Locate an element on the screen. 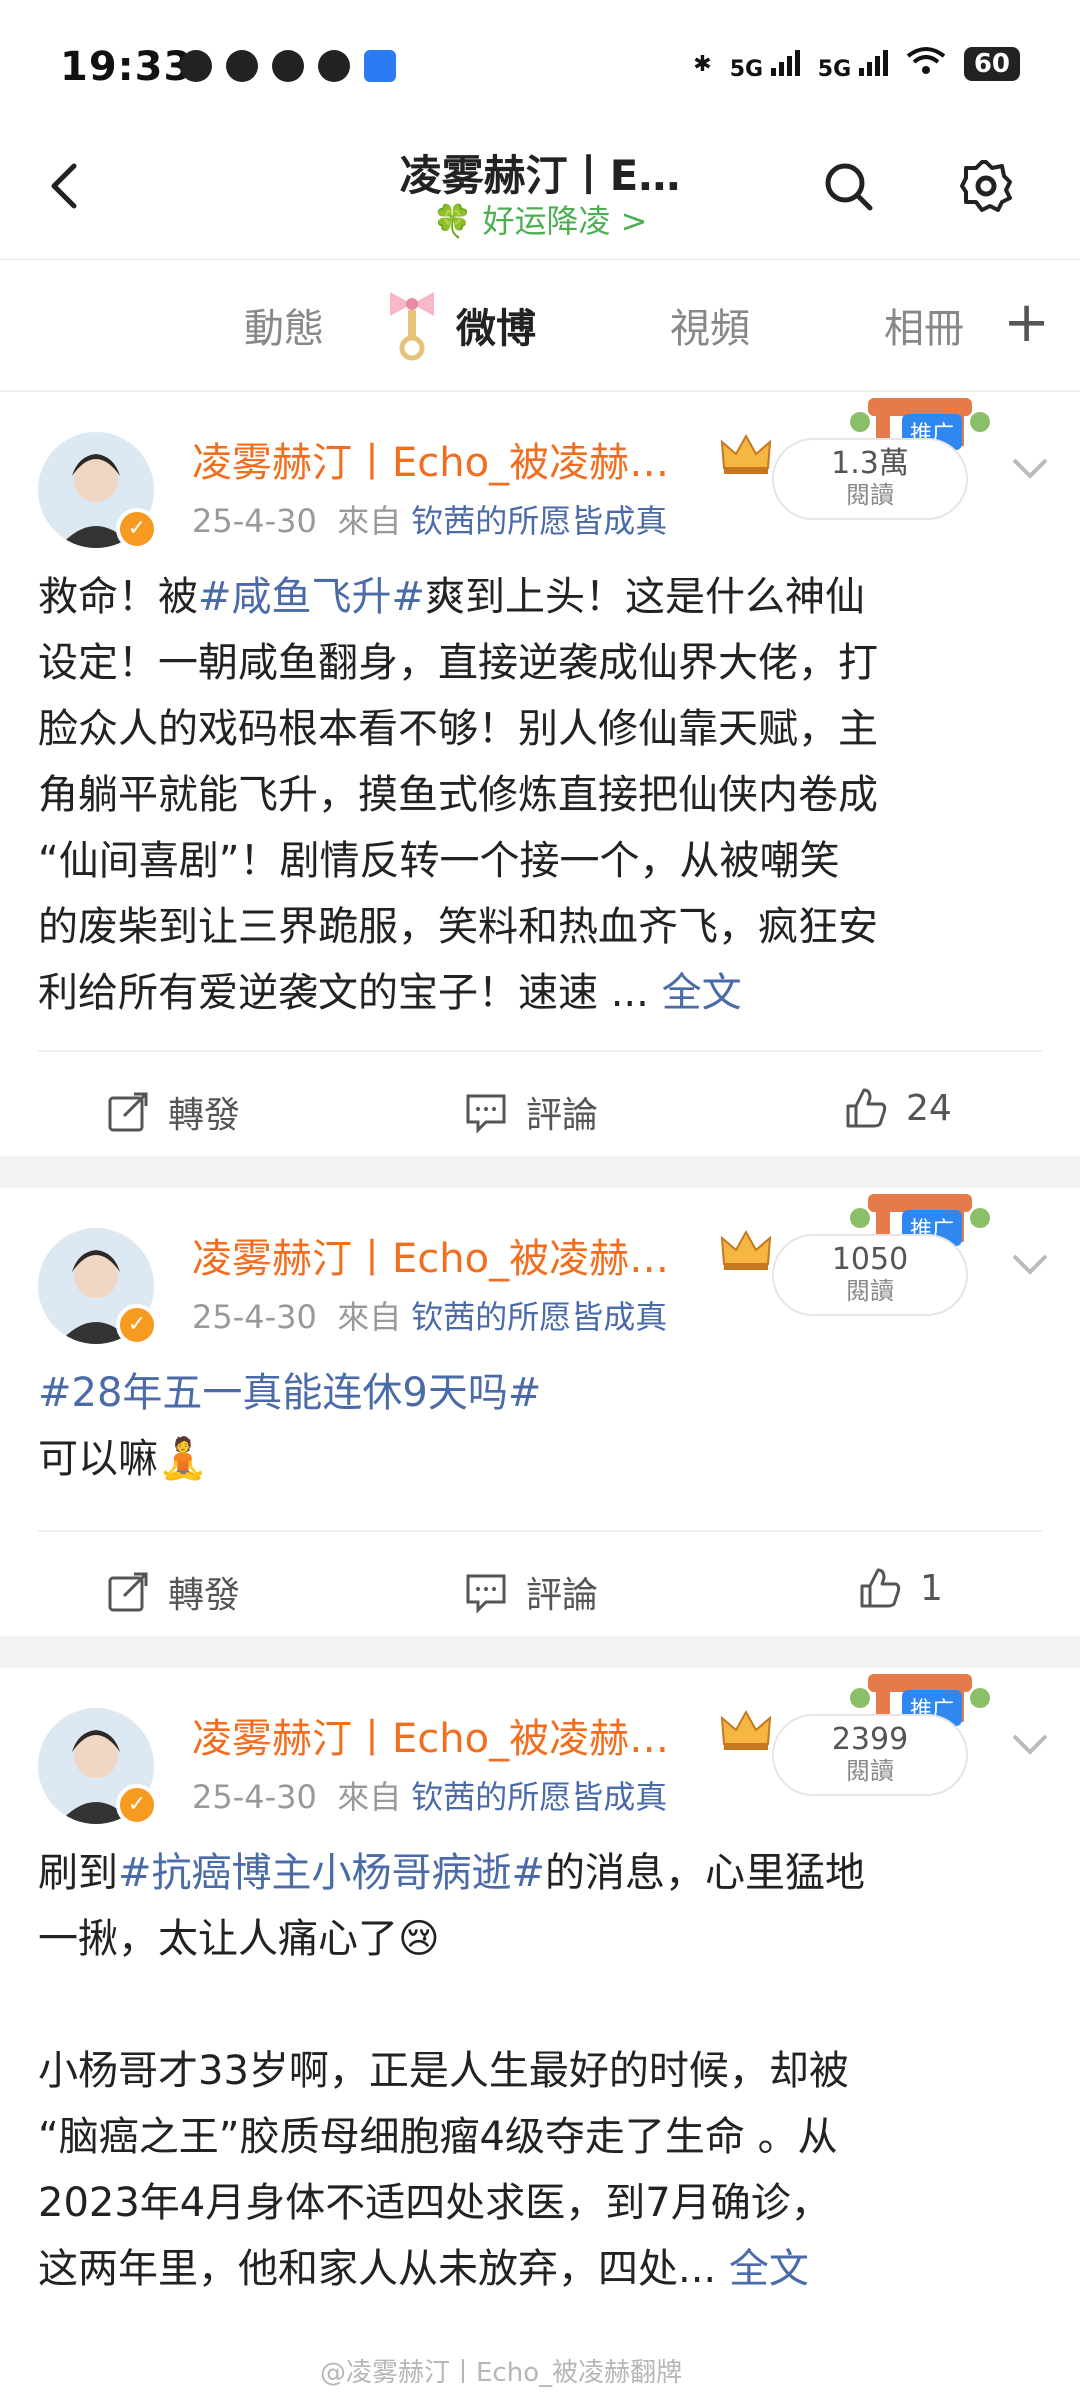 The width and height of the screenshot is (1080, 2400). post-line: 刷到#抗癌博主小杨哥病逝#的消息，心里猛地 is located at coordinates (452, 1873).